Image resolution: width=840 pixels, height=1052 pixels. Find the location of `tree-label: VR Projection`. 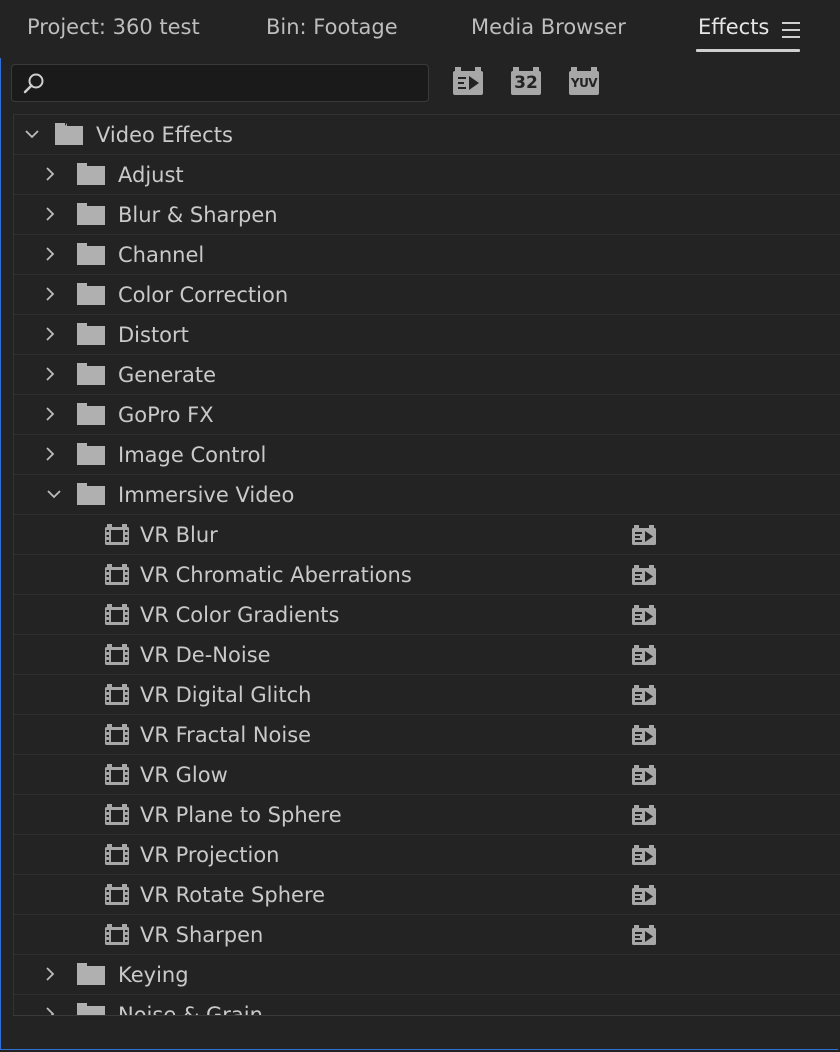

tree-label: VR Projection is located at coordinates (210, 855).